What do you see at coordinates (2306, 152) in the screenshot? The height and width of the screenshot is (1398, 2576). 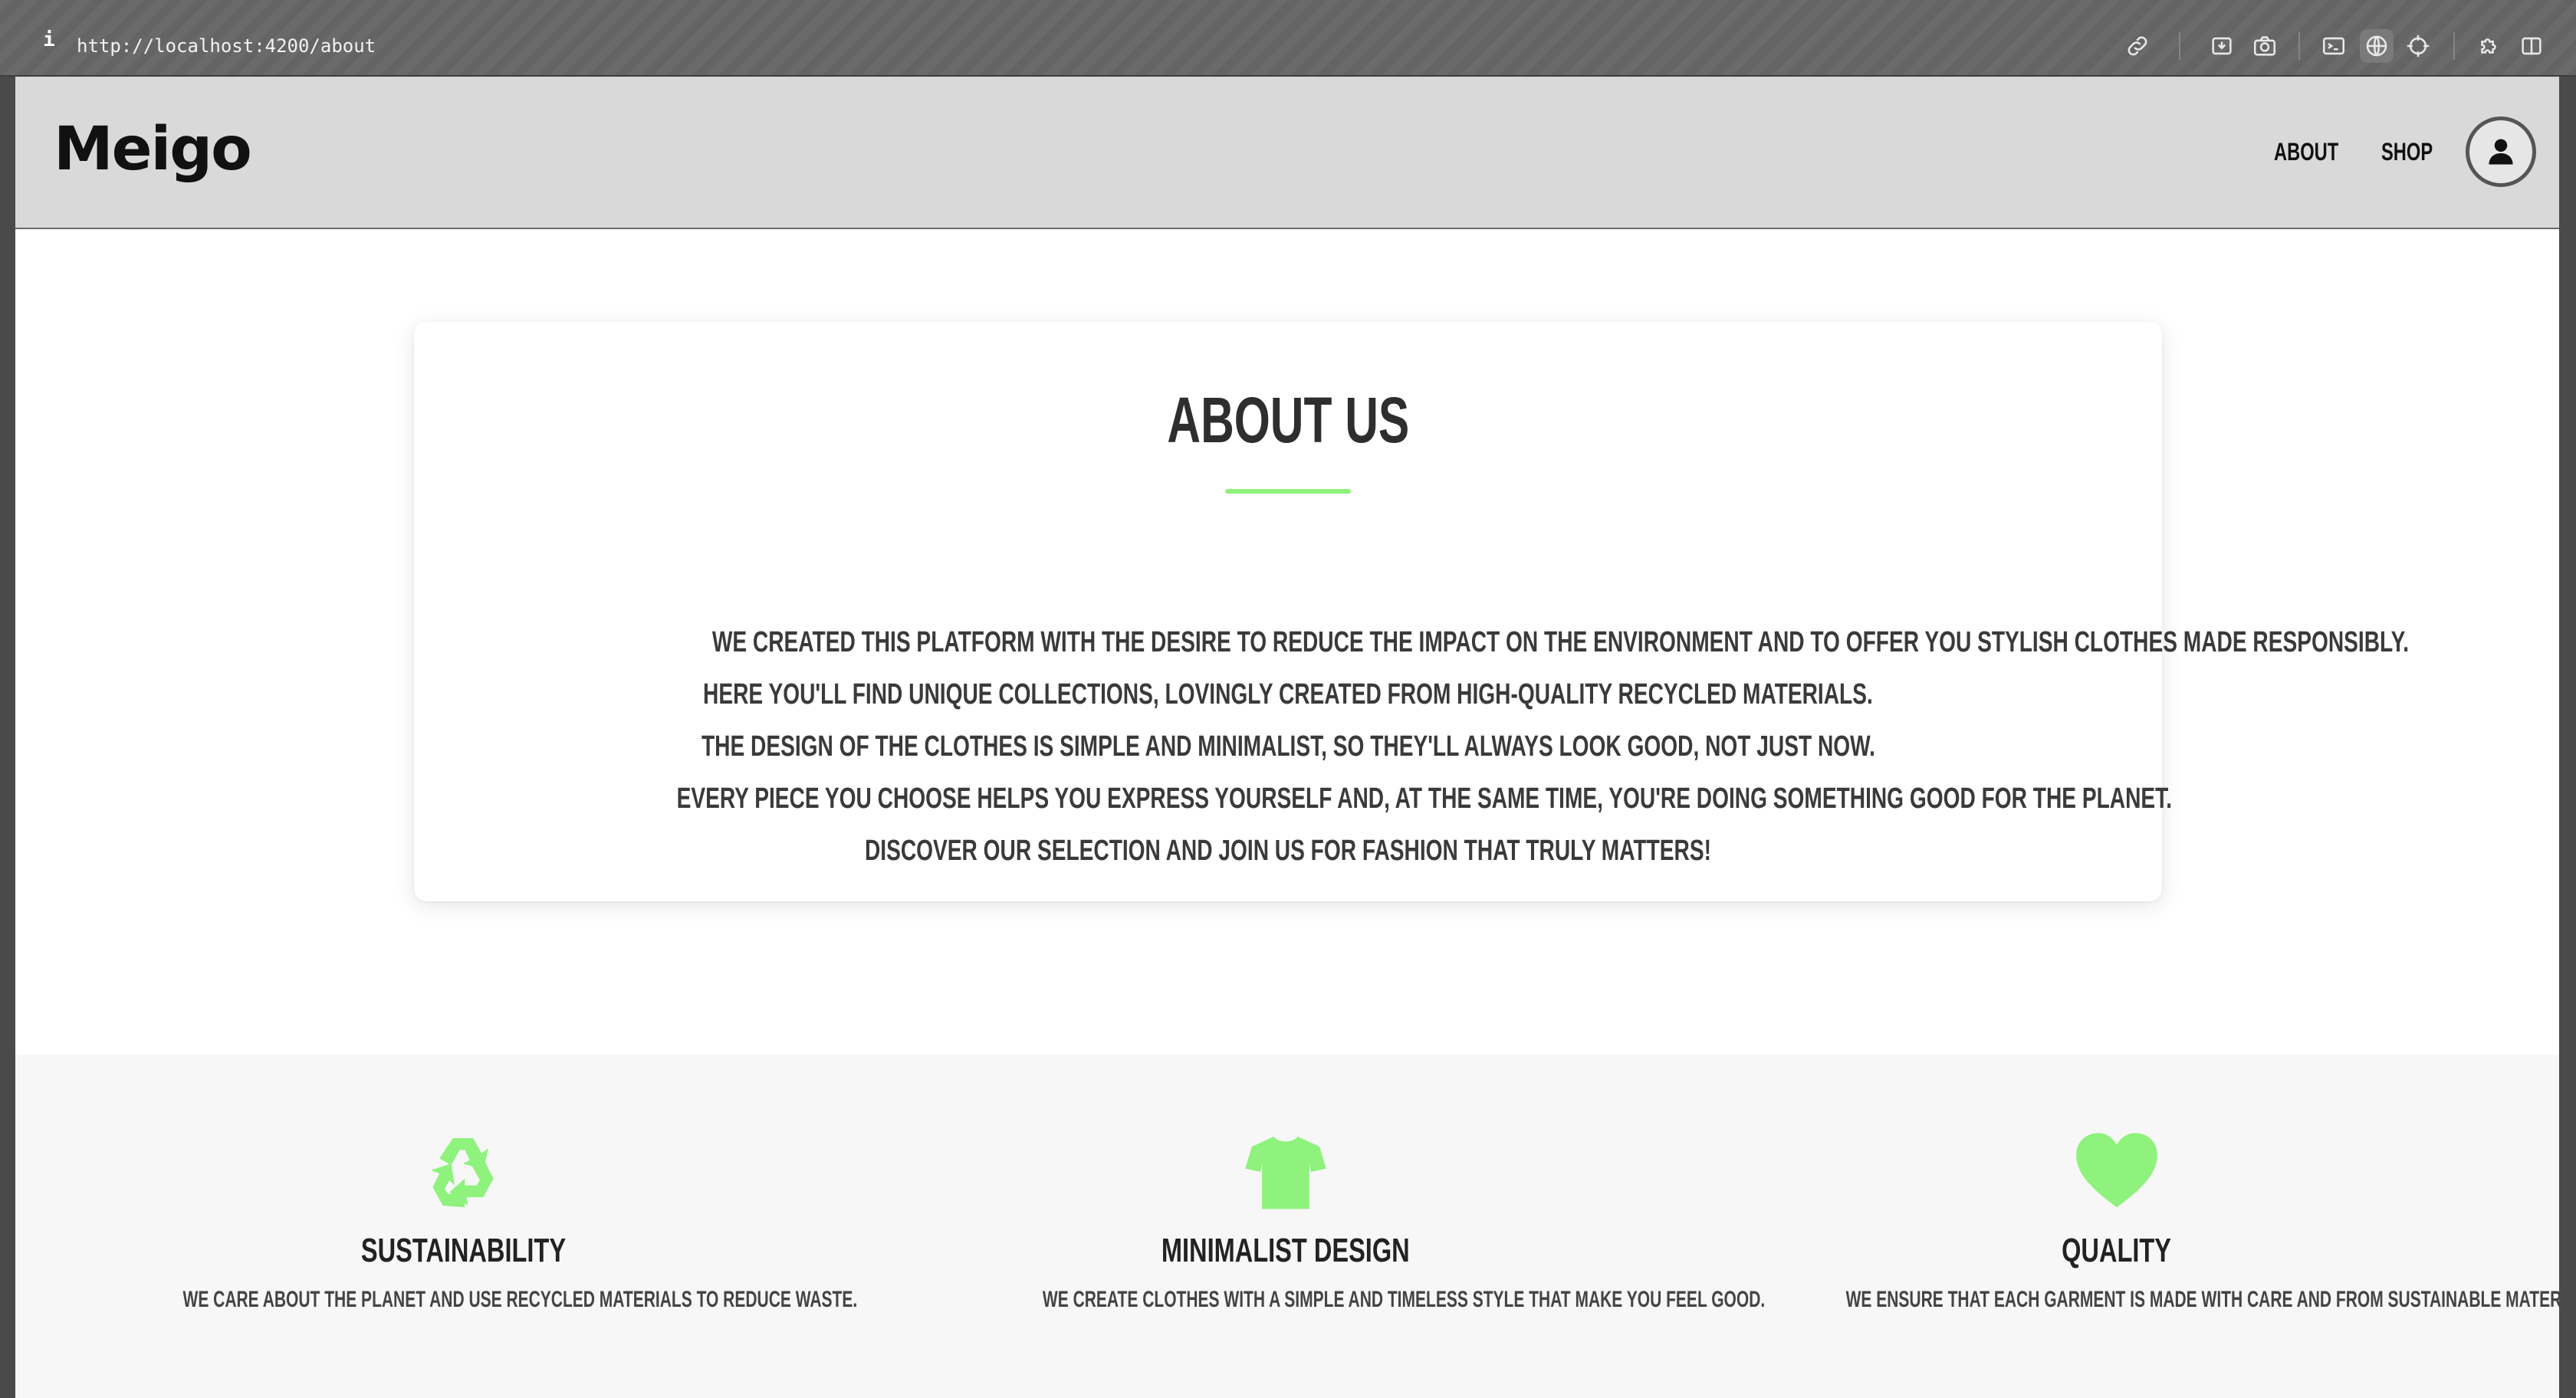 I see `nav-link-about: ABOUT` at bounding box center [2306, 152].